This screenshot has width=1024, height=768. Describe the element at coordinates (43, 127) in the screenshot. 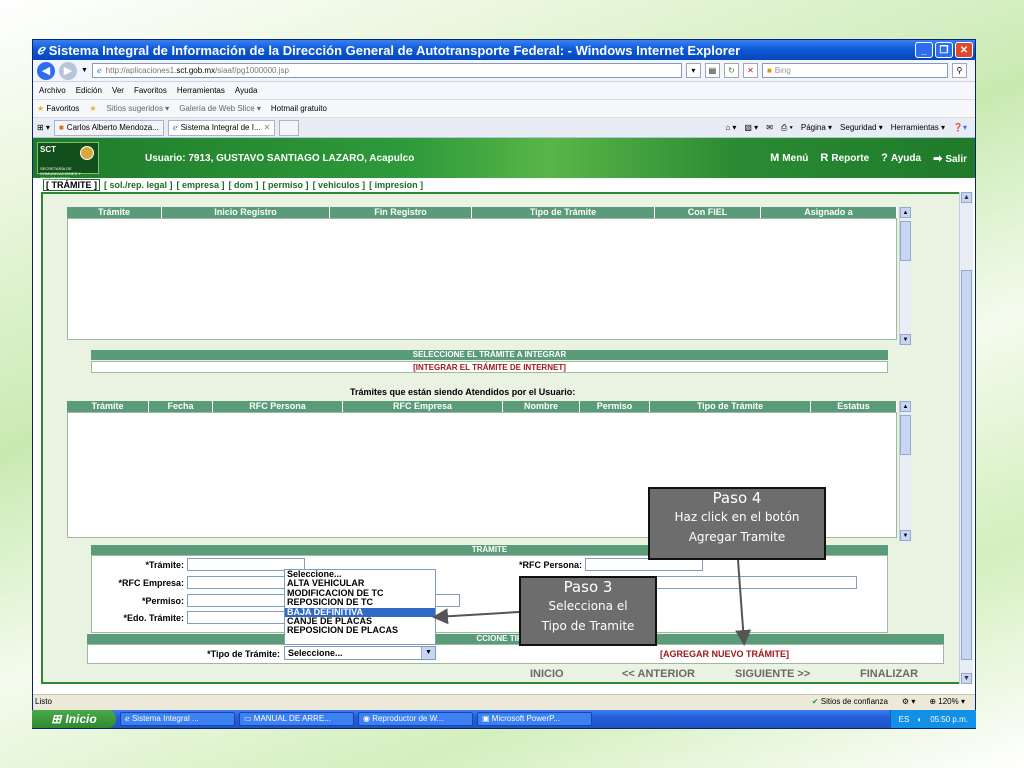

I see `quick-tabs-icon: ⊞ ▾` at that location.